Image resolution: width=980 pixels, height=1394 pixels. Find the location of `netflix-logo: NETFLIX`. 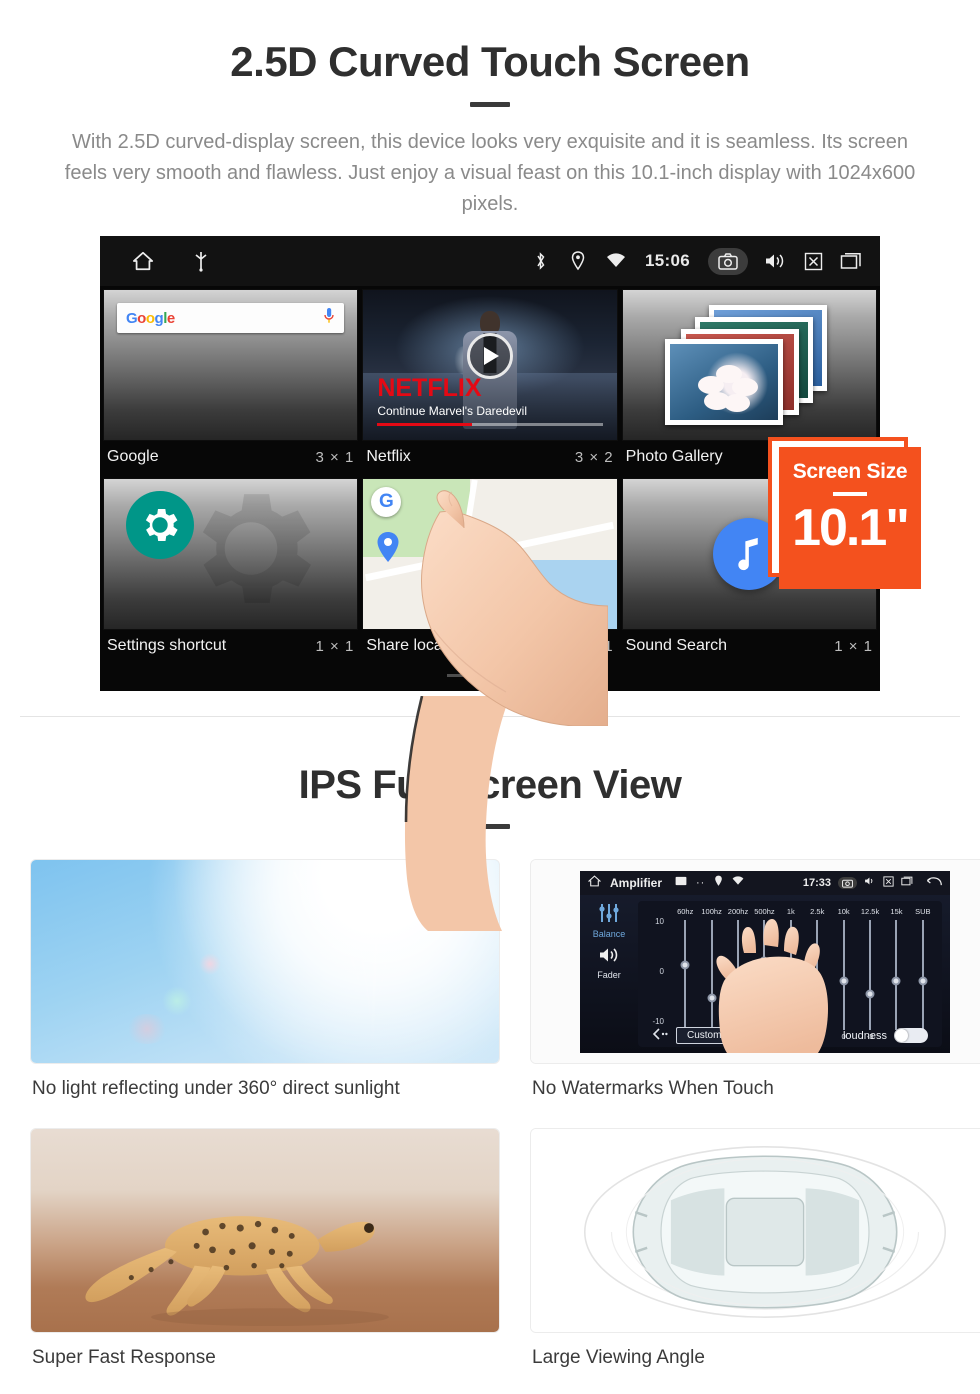

netflix-logo: NETFLIX is located at coordinates (429, 388).